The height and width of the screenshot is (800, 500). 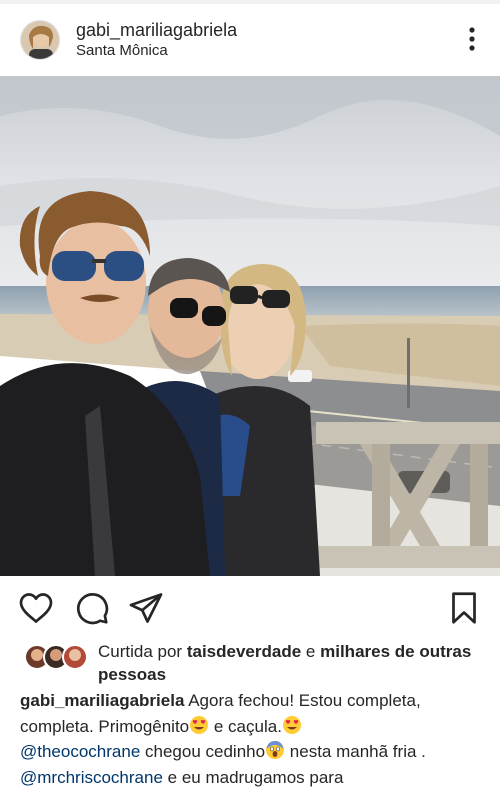 I want to click on avatar-image, so click(x=40, y=40).